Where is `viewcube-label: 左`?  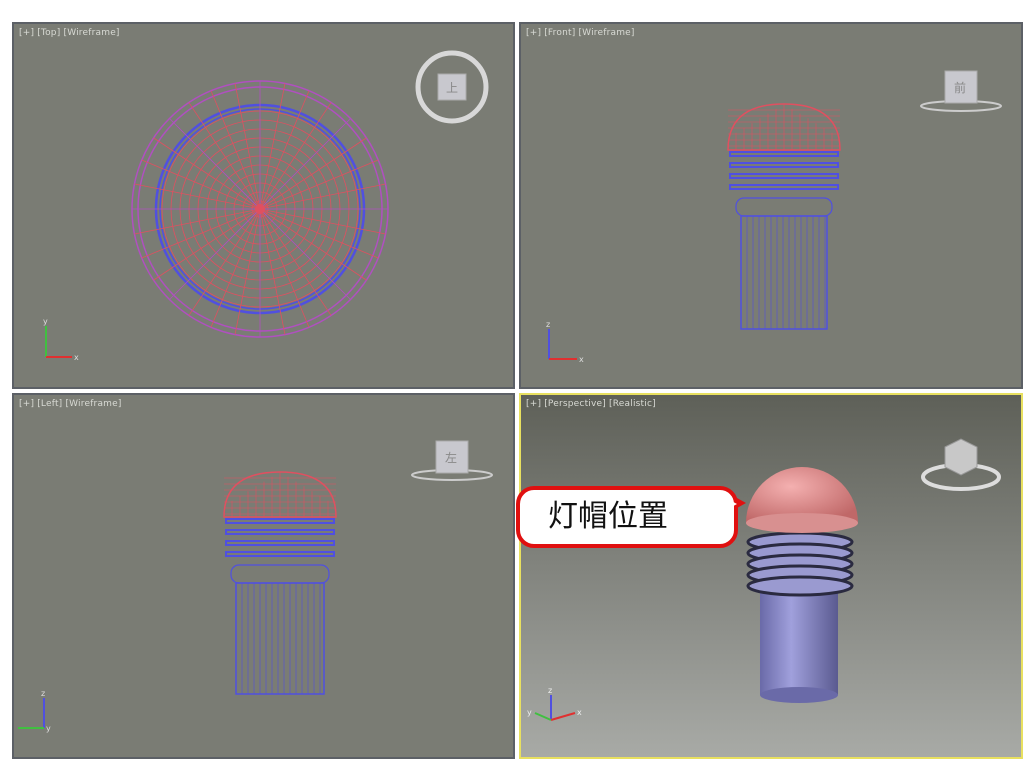 viewcube-label: 左 is located at coordinates (451, 457).